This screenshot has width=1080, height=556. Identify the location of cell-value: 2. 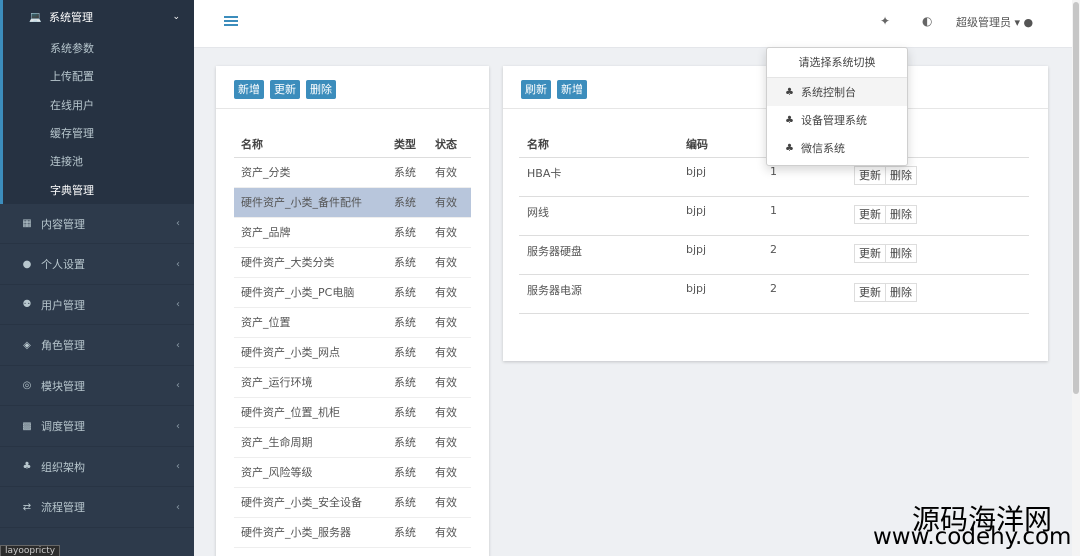
(804, 294).